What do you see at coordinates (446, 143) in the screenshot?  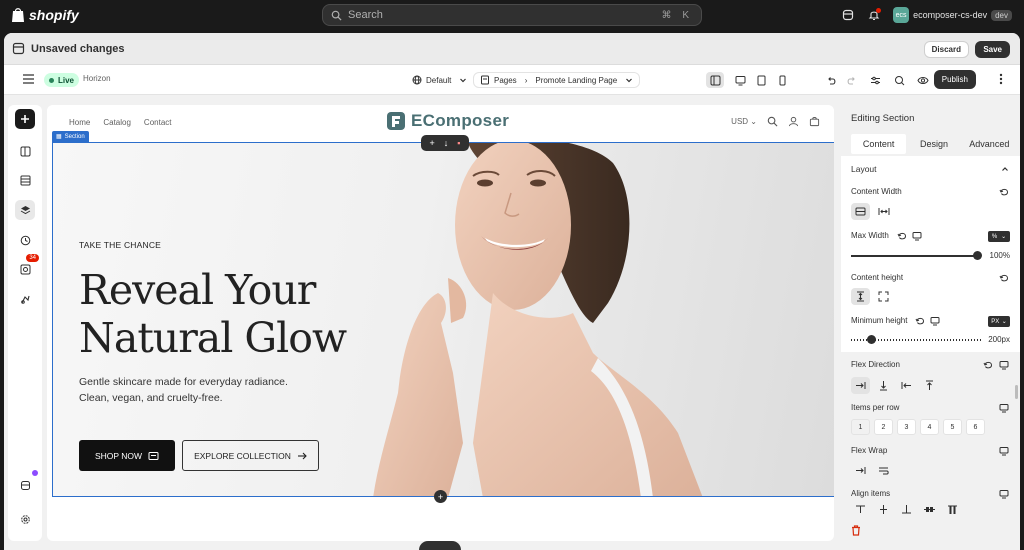 I see `section-move-down-icon: ↓` at bounding box center [446, 143].